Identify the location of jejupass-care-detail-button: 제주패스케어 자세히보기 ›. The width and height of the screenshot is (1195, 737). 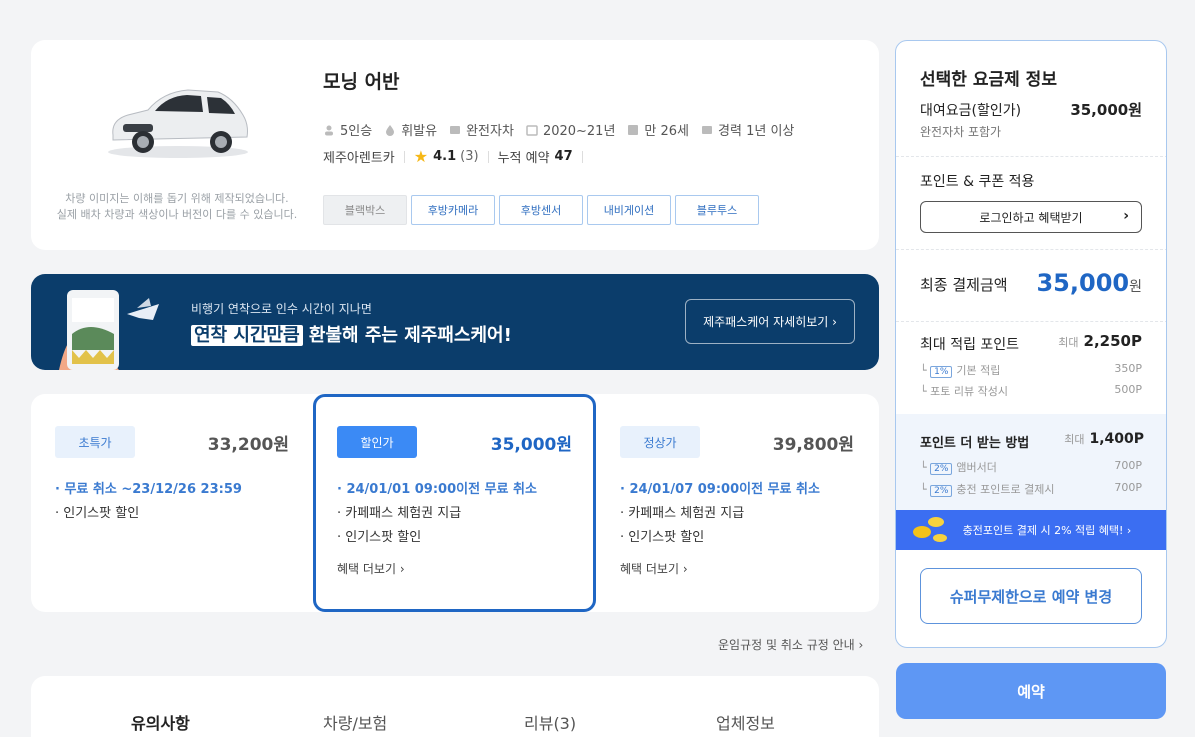
(770, 321).